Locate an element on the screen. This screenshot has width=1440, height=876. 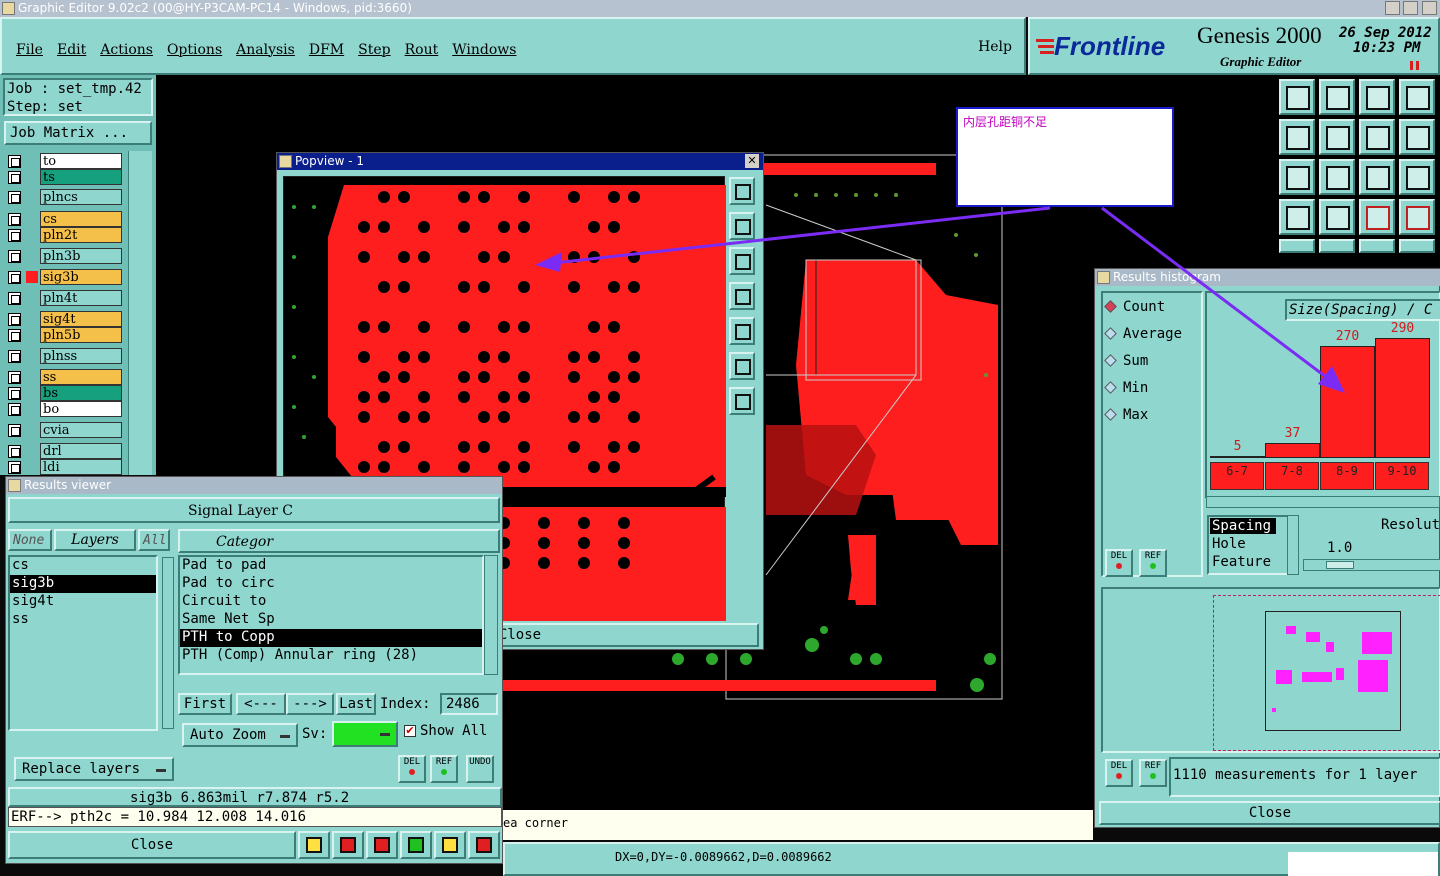
rv-undo-button: UNDO is located at coordinates (480, 769).